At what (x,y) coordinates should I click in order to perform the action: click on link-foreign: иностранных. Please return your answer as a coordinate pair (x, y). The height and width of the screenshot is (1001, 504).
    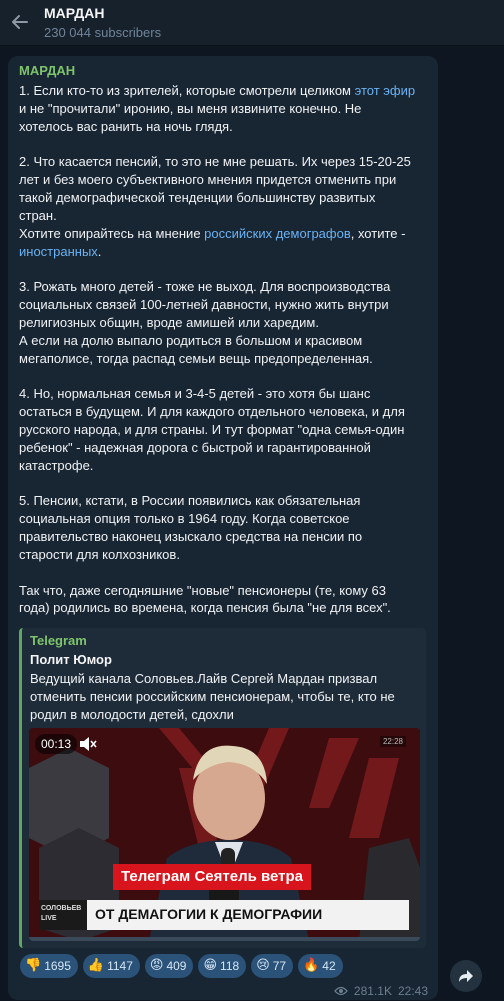
    Looking at the image, I should click on (58, 251).